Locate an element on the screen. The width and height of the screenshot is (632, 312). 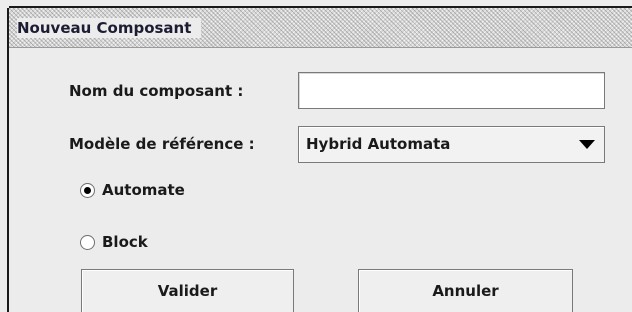
chevron-down-icon is located at coordinates (587, 144).